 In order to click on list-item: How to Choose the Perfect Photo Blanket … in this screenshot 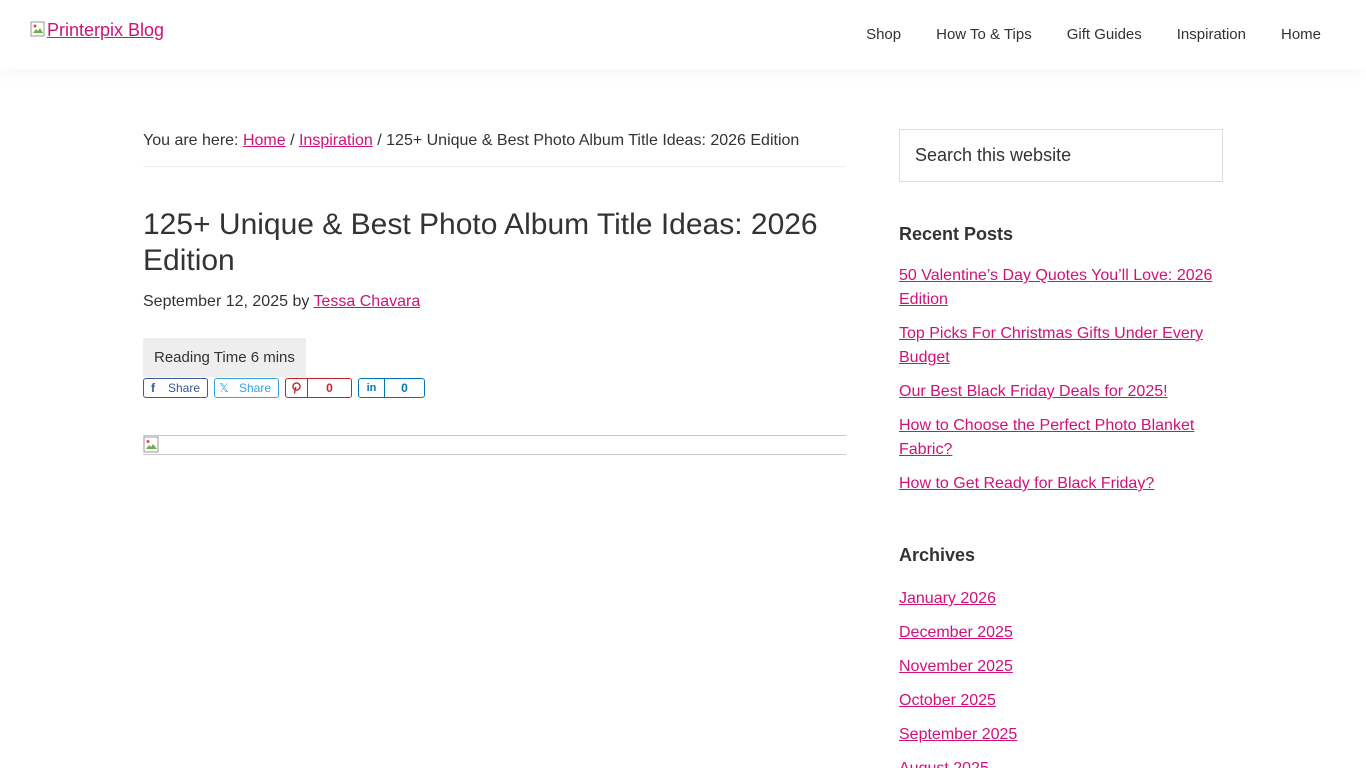, I will do `click(1061, 438)`.